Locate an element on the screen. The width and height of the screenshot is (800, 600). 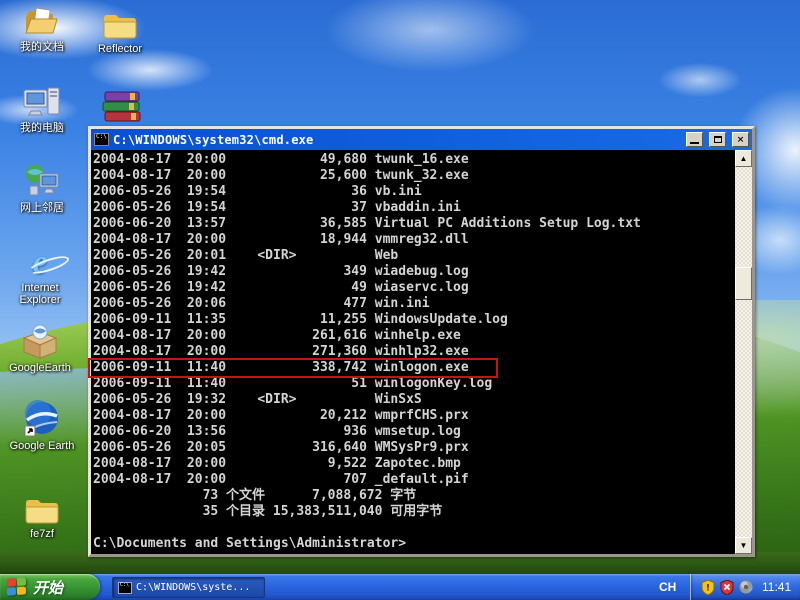
terminal-line: 2006-05-26 19:54 36 vb.ini is located at coordinates (257, 191).